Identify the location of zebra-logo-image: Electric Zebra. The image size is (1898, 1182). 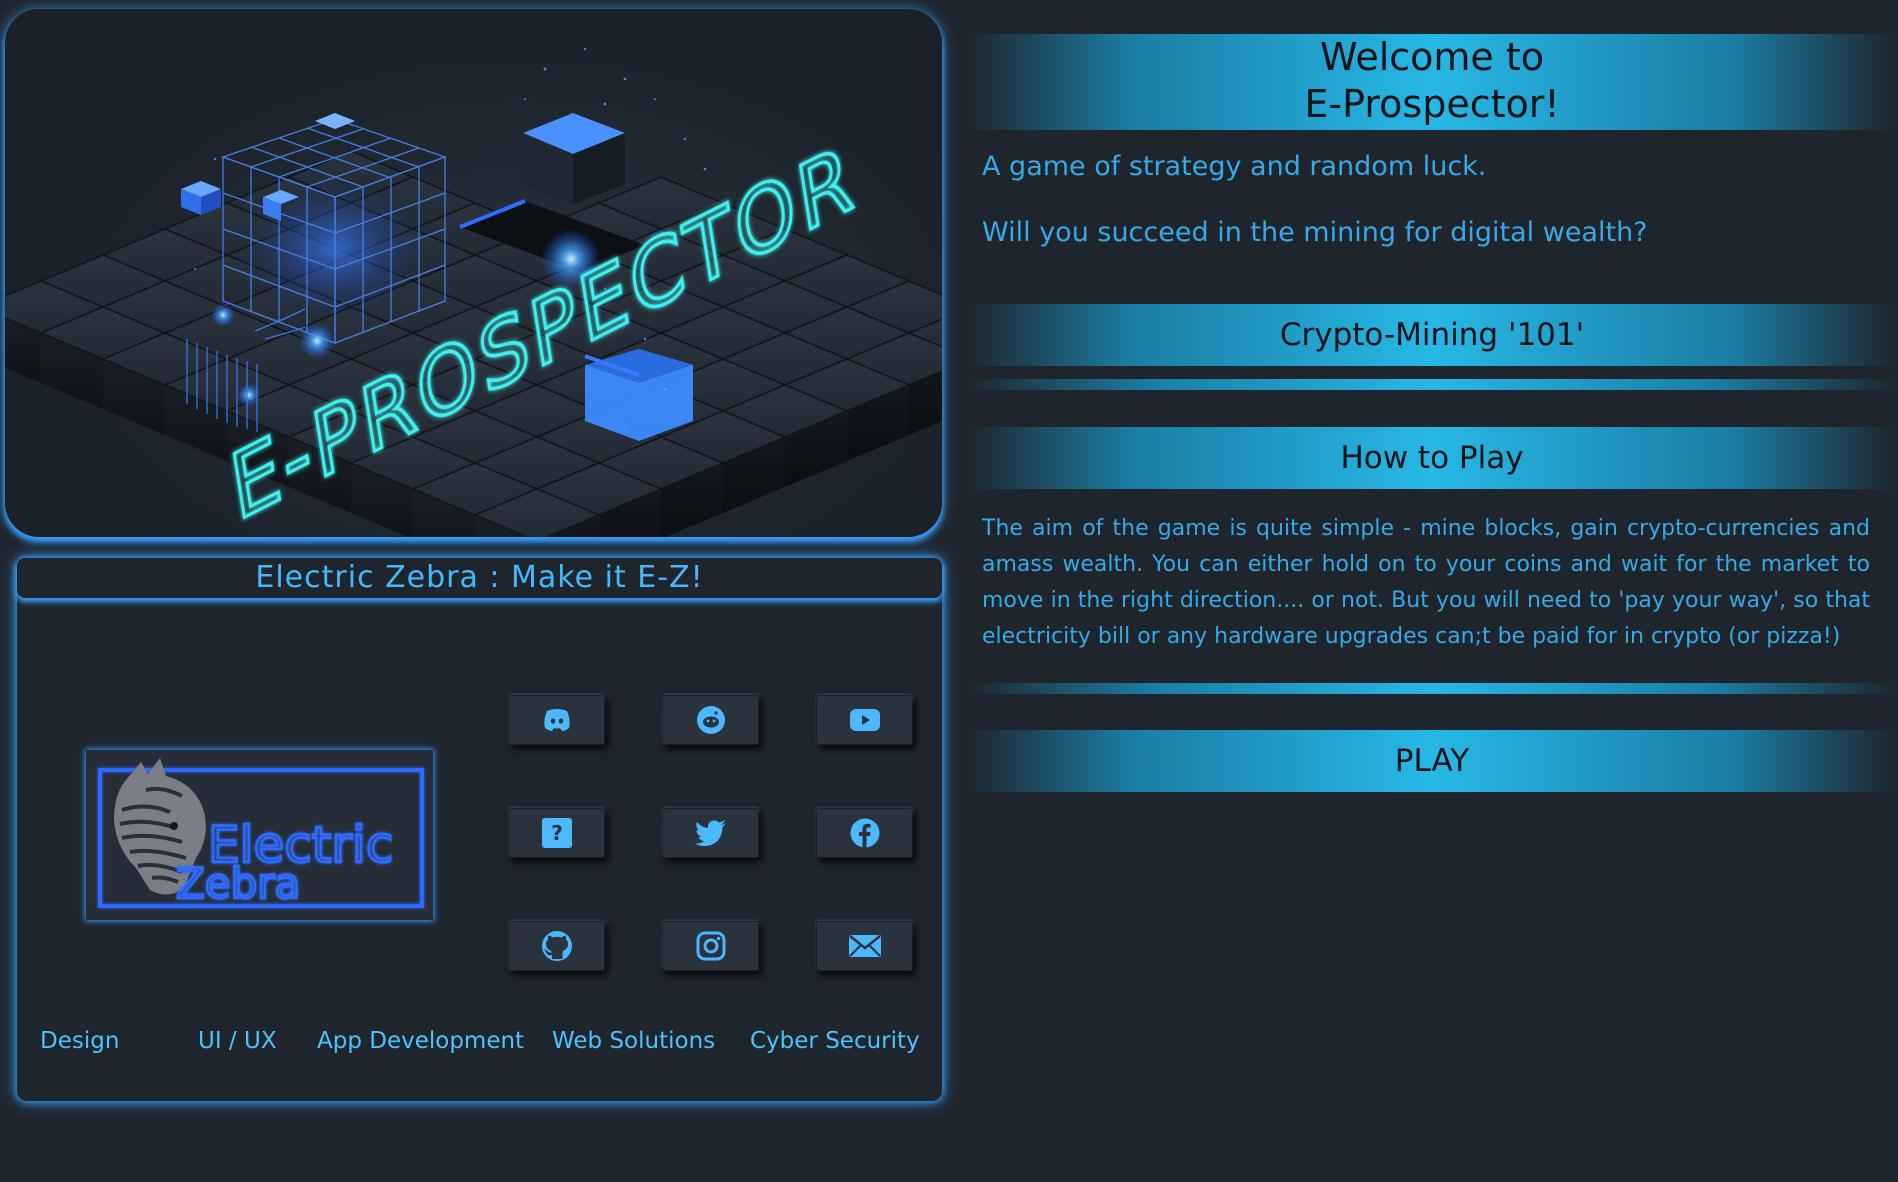
(261, 833).